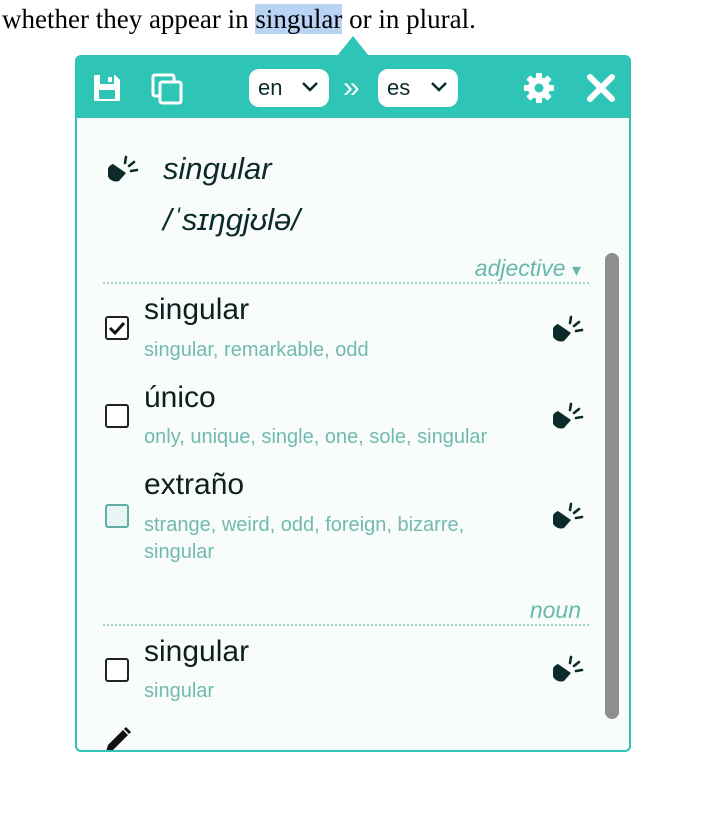 The image size is (702, 820). I want to click on copy-icon, so click(166, 88).